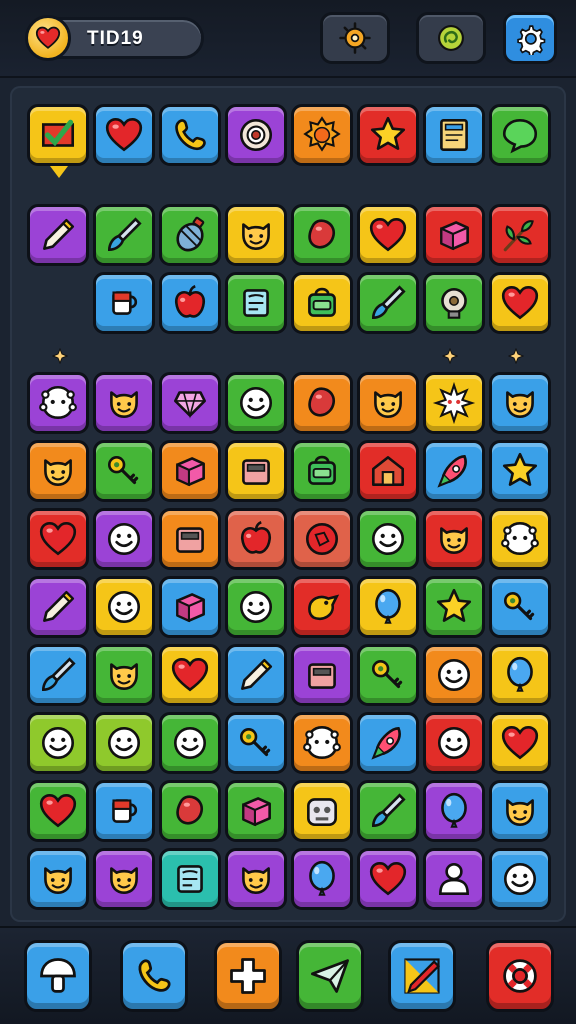  What do you see at coordinates (330, 976) in the screenshot?
I see `send-button` at bounding box center [330, 976].